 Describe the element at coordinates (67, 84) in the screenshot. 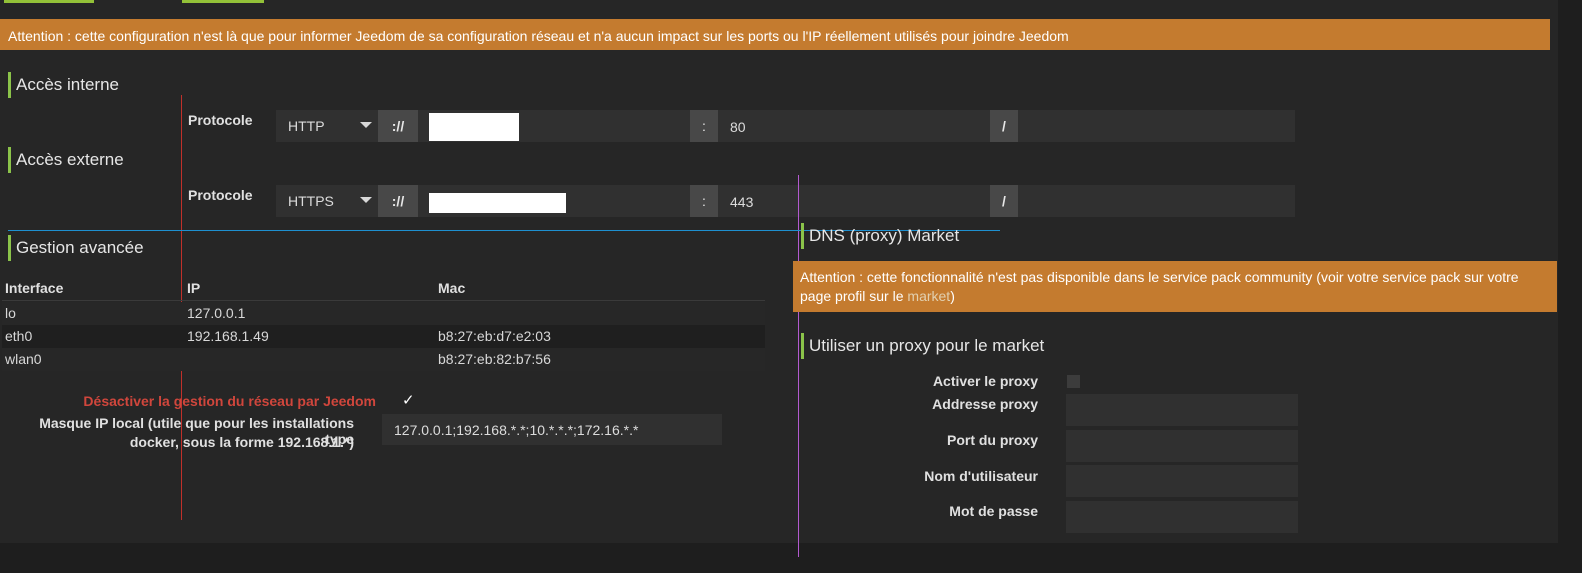

I see `internal-access-title: Accès interne` at that location.